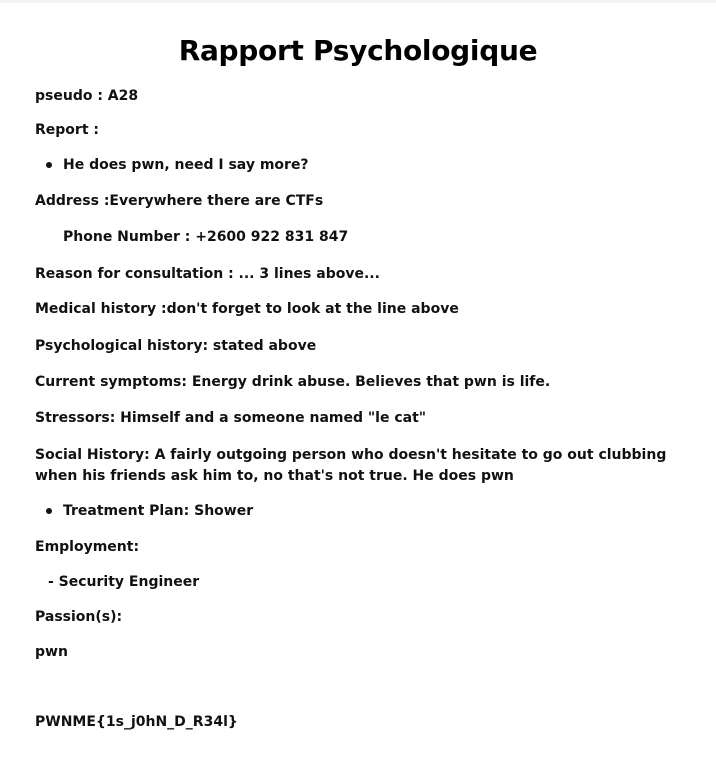 This screenshot has width=716, height=763. I want to click on passion-value: pwn, so click(51, 652).